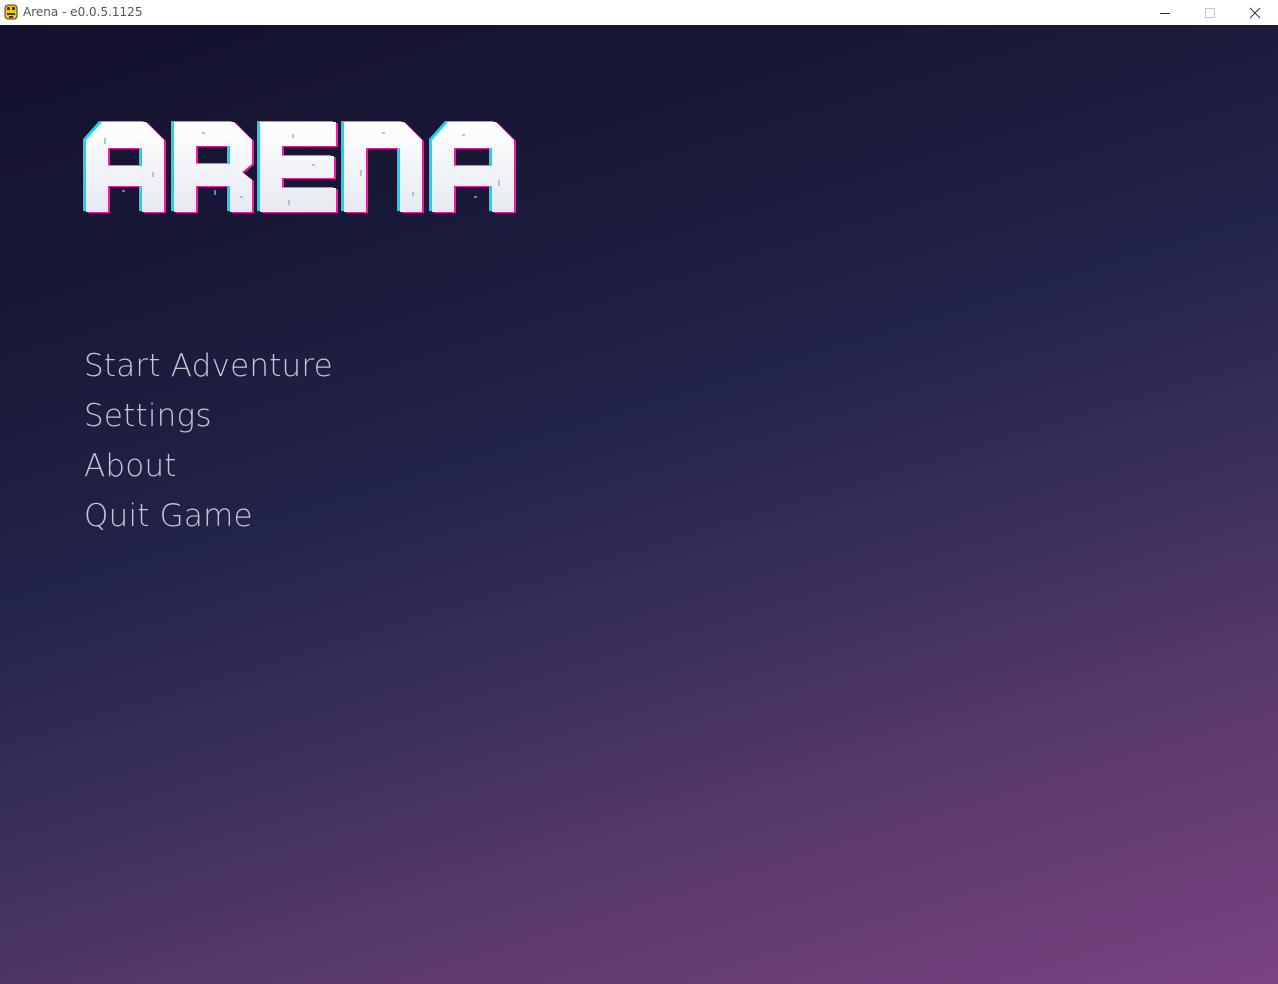 This screenshot has width=1278, height=984. What do you see at coordinates (208, 466) in the screenshot?
I see `menu-item-about: About` at bounding box center [208, 466].